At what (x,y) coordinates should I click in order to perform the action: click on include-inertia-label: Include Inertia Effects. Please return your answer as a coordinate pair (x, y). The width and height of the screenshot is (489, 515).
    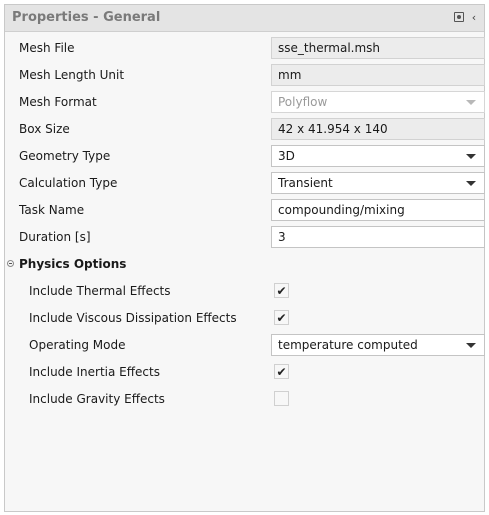
    Looking at the image, I should click on (94, 372).